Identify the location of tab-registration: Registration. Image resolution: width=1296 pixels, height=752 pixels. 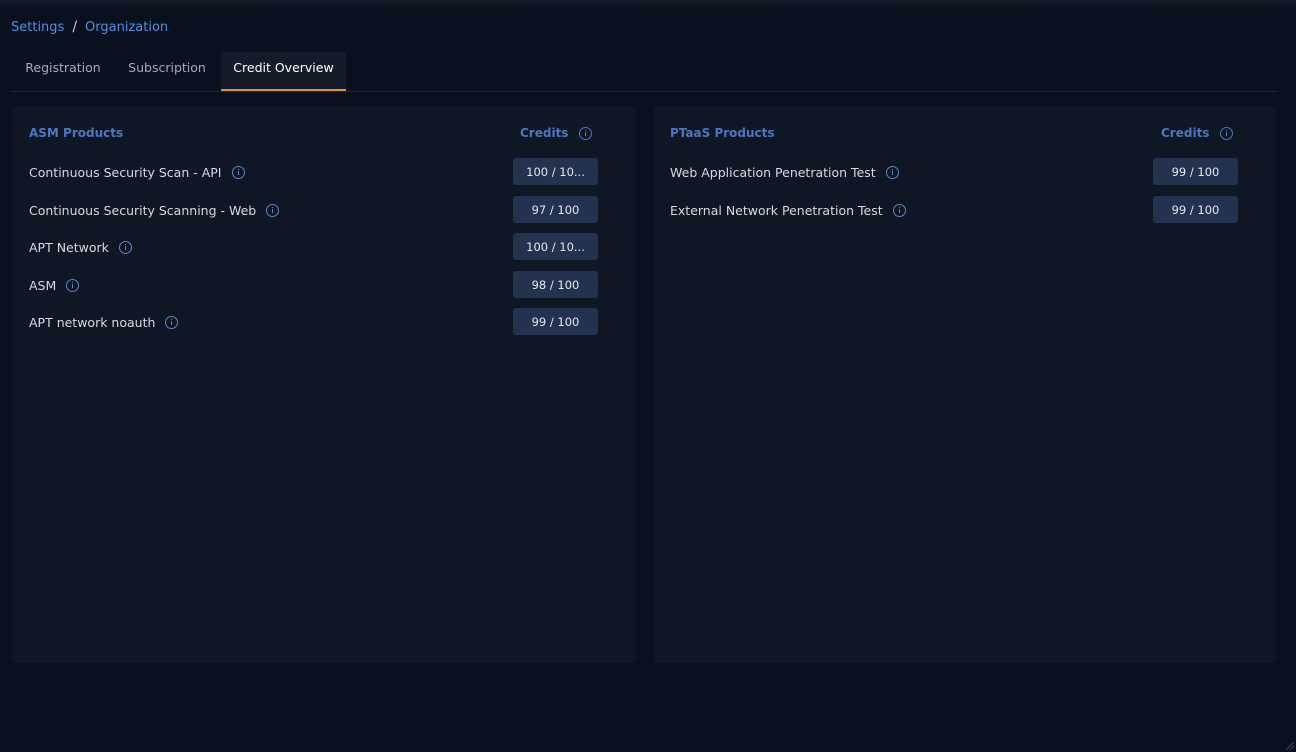
(63, 71).